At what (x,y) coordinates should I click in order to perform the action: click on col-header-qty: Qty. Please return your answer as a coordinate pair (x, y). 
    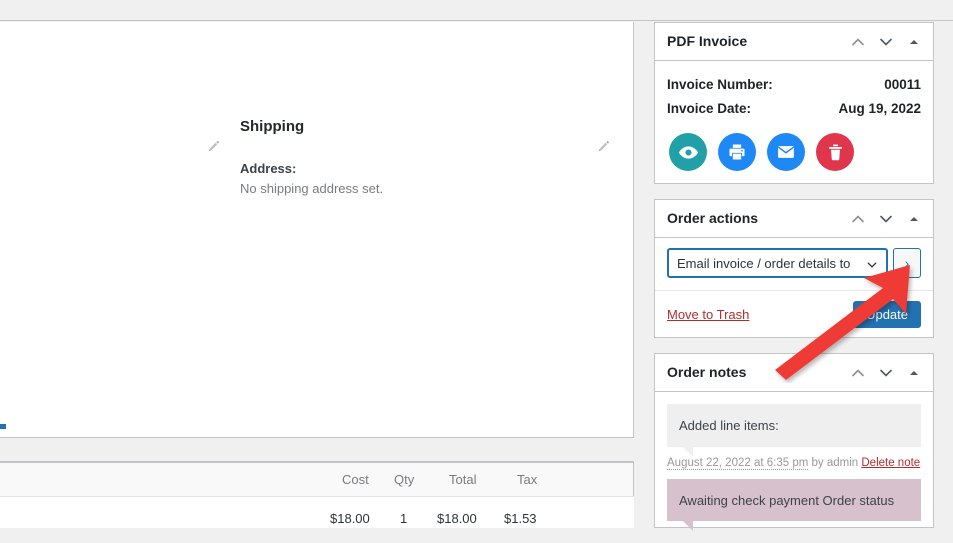
    Looking at the image, I should click on (404, 479).